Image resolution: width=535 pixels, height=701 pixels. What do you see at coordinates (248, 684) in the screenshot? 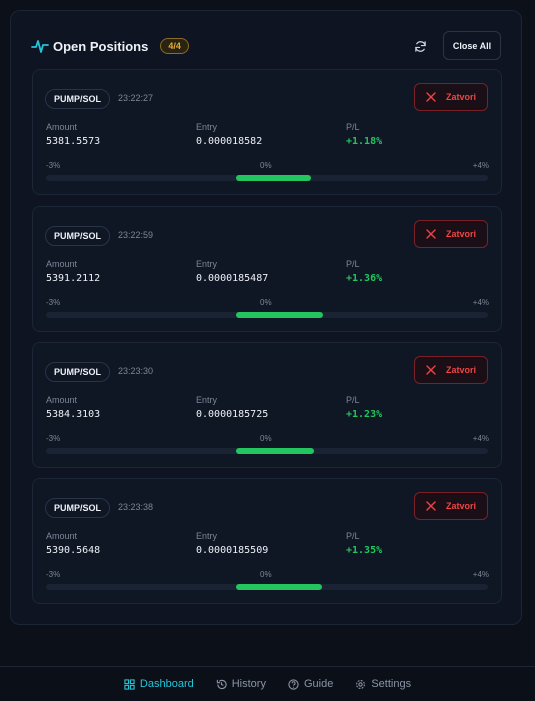
I see `nav-item-label: History` at bounding box center [248, 684].